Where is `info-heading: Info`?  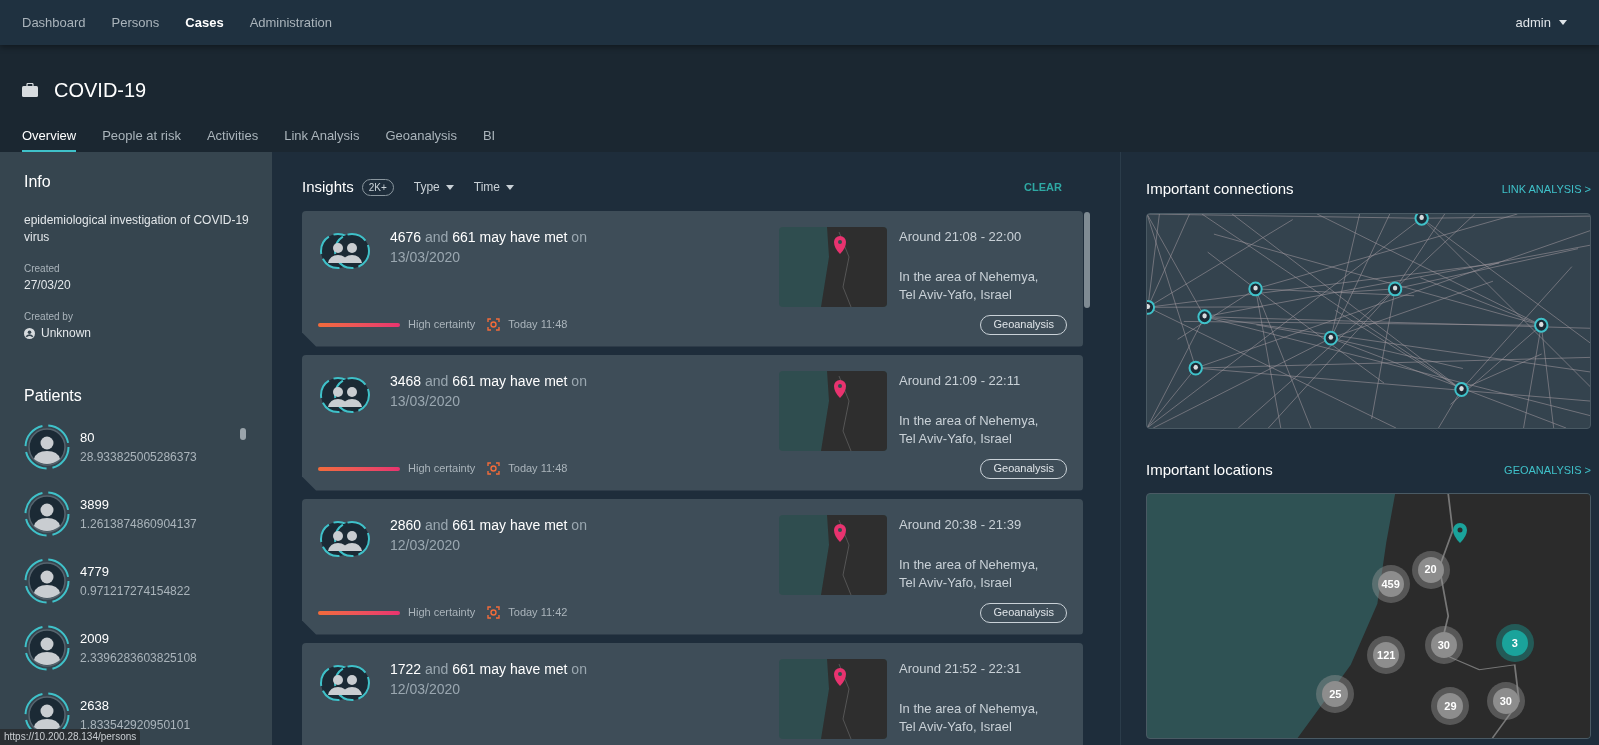 info-heading: Info is located at coordinates (38, 182).